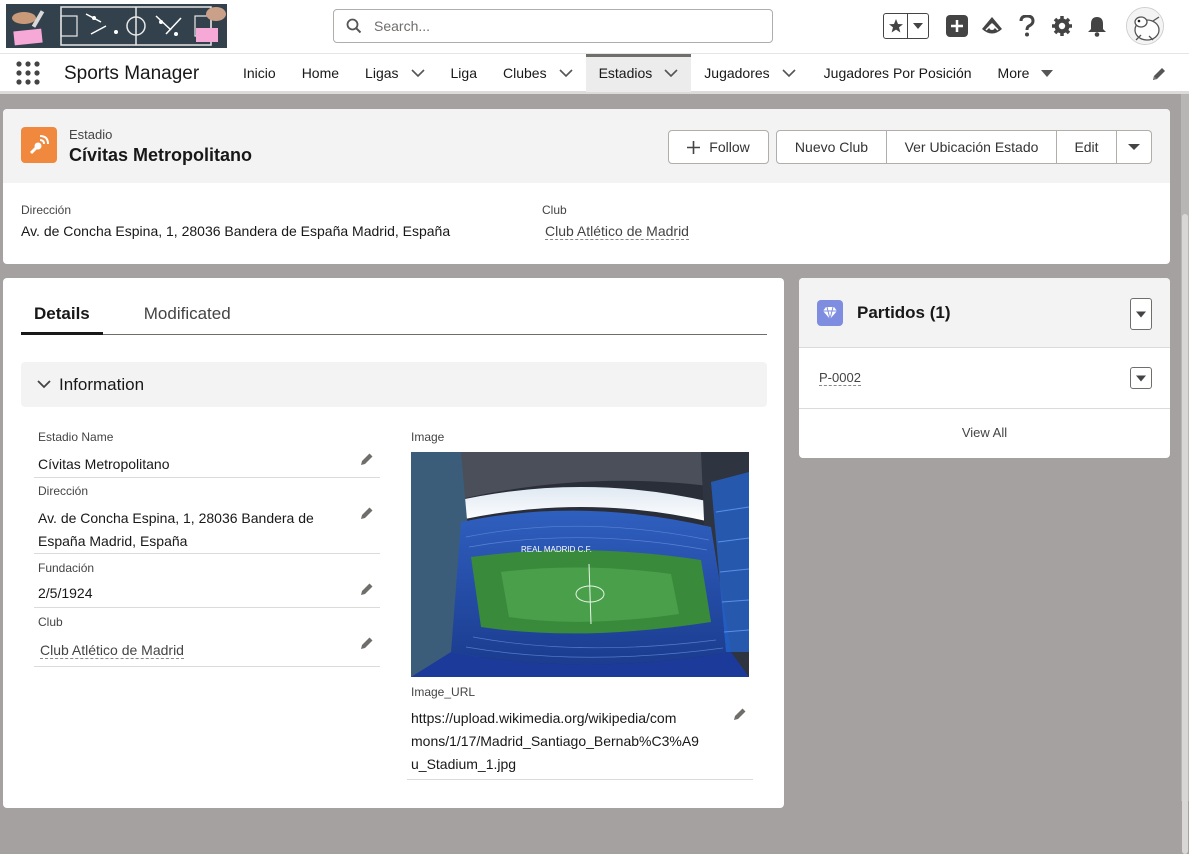  What do you see at coordinates (992, 26) in the screenshot?
I see `trailhead-icon` at bounding box center [992, 26].